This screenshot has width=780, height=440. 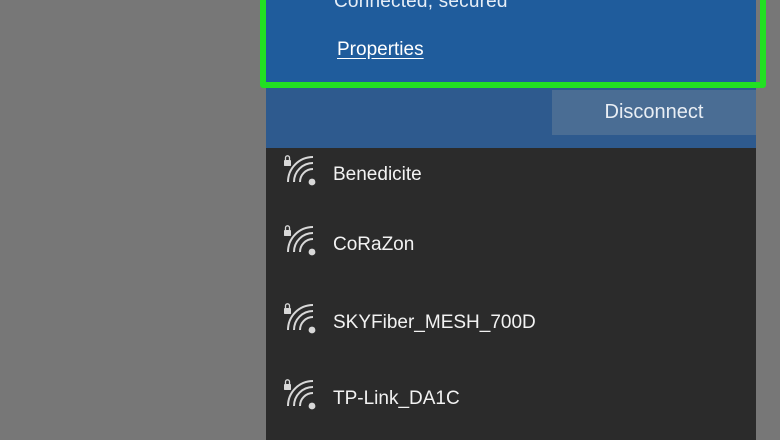 What do you see at coordinates (511, 41) in the screenshot?
I see `connected-network-block: Connected, secured Properties` at bounding box center [511, 41].